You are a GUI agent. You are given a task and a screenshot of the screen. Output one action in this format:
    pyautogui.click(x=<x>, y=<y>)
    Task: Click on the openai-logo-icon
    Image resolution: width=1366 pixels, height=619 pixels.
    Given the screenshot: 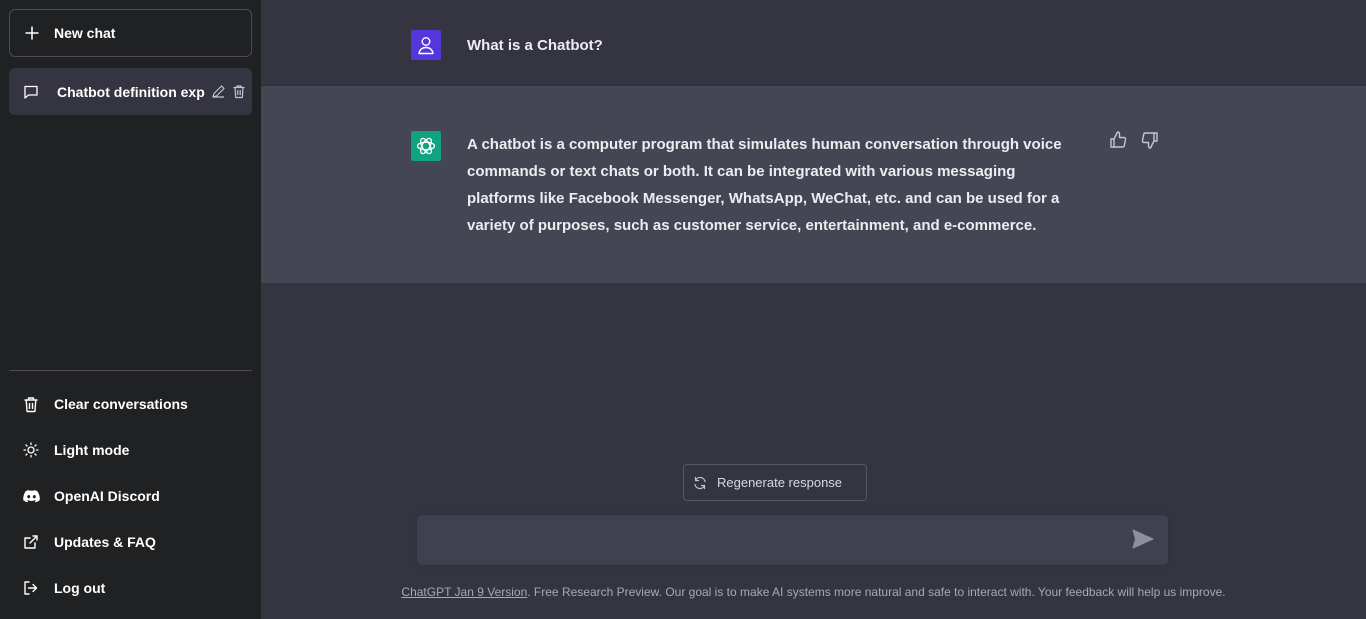 What is the action you would take?
    pyautogui.click(x=426, y=146)
    